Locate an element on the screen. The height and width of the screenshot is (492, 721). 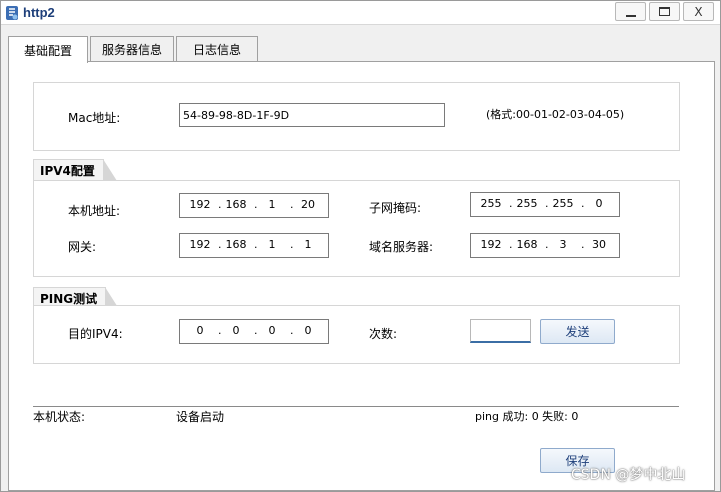
dns-server-label: 域名服务器: is located at coordinates (401, 247).